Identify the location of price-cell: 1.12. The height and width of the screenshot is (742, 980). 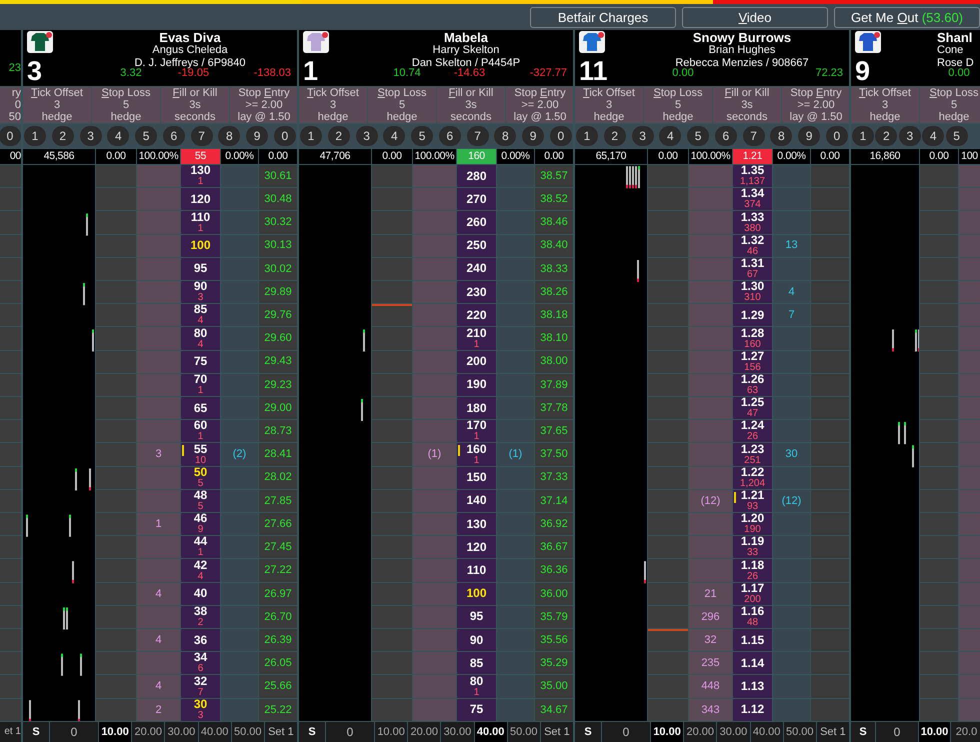
(752, 709).